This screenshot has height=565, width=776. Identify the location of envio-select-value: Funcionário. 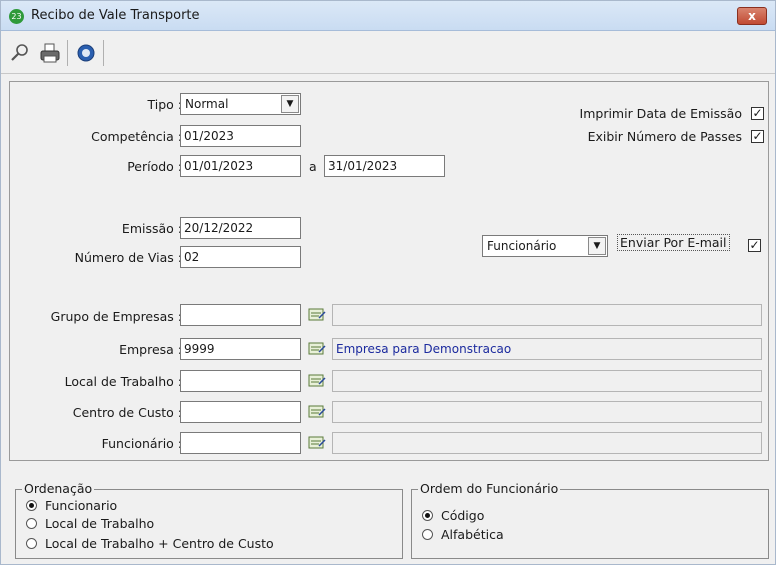
(522, 246).